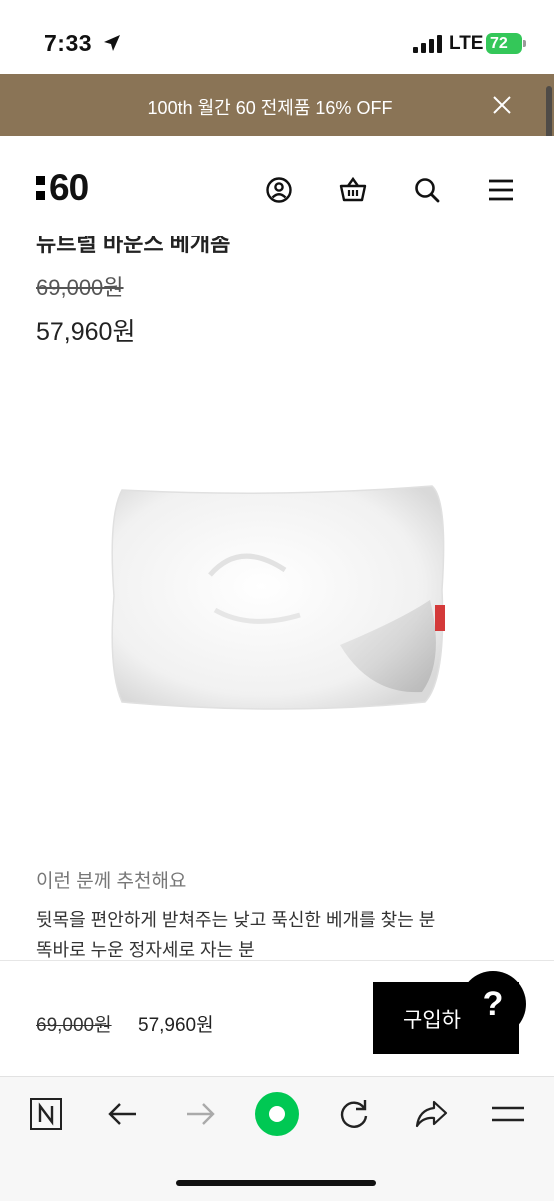 This screenshot has width=554, height=1201. What do you see at coordinates (69, 187) in the screenshot?
I see `logo-text: 60` at bounding box center [69, 187].